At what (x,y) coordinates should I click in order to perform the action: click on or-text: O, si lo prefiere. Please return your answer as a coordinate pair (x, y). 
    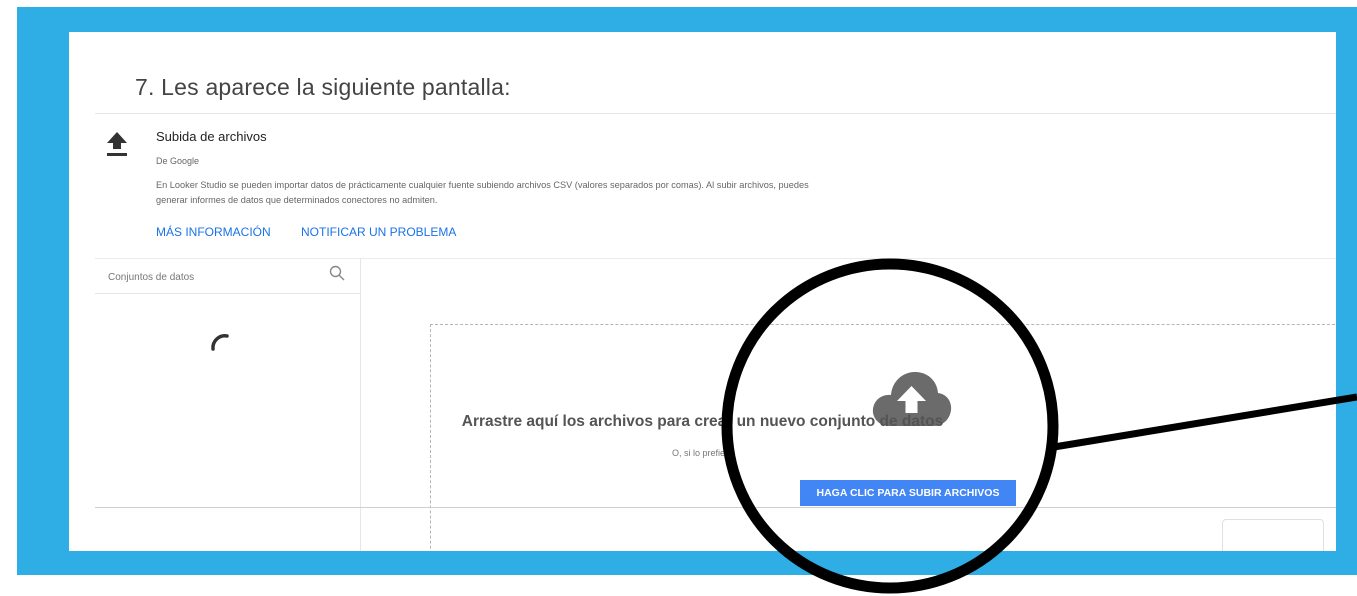
    Looking at the image, I should click on (702, 453).